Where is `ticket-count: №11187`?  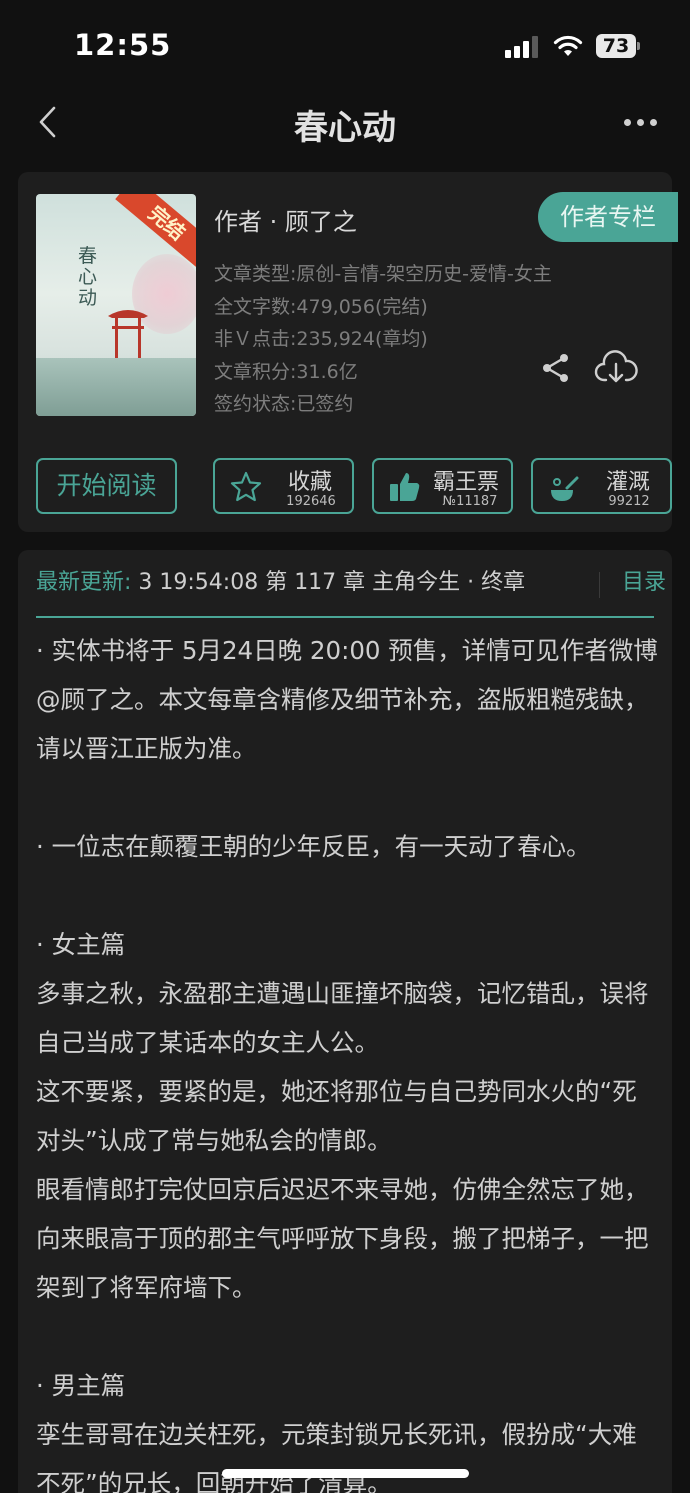 ticket-count: №11187 is located at coordinates (470, 501).